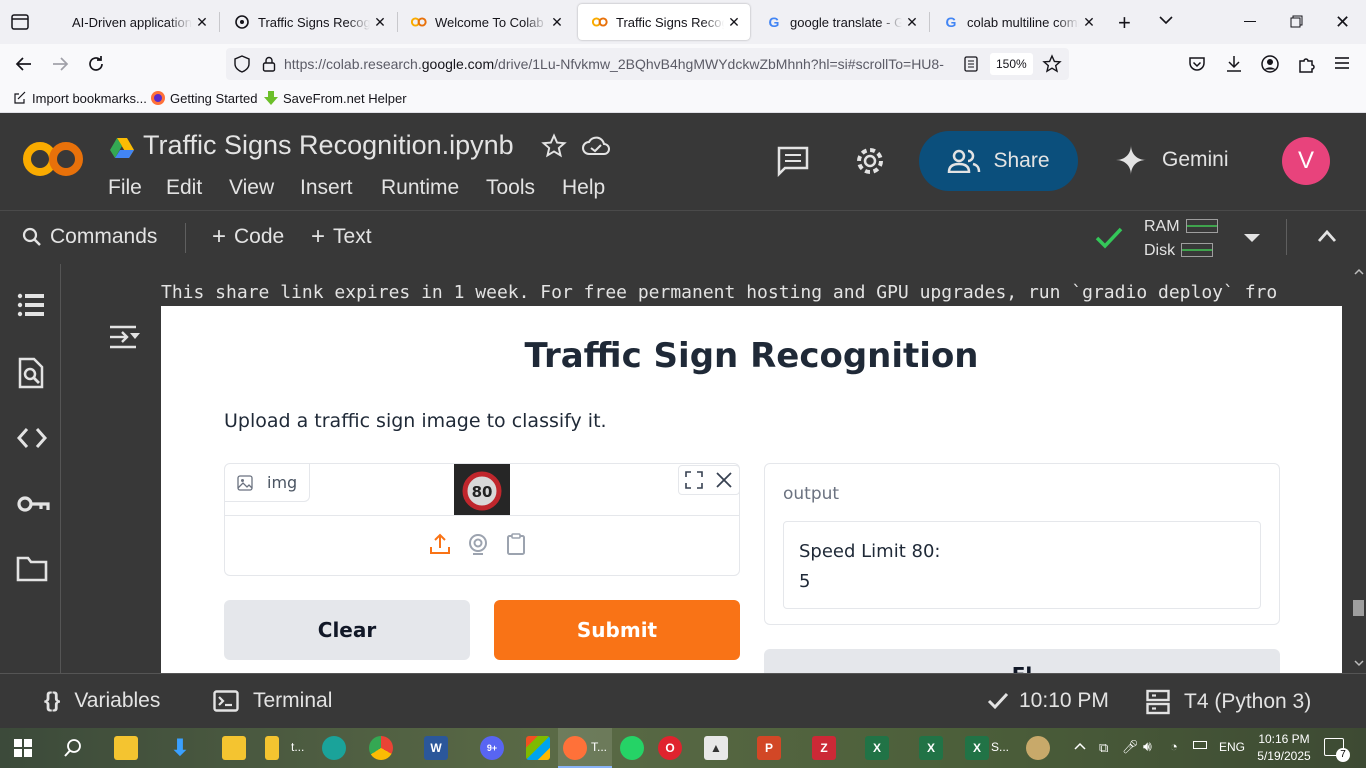  What do you see at coordinates (184, 188) in the screenshot?
I see `menu-edit: Edit` at bounding box center [184, 188].